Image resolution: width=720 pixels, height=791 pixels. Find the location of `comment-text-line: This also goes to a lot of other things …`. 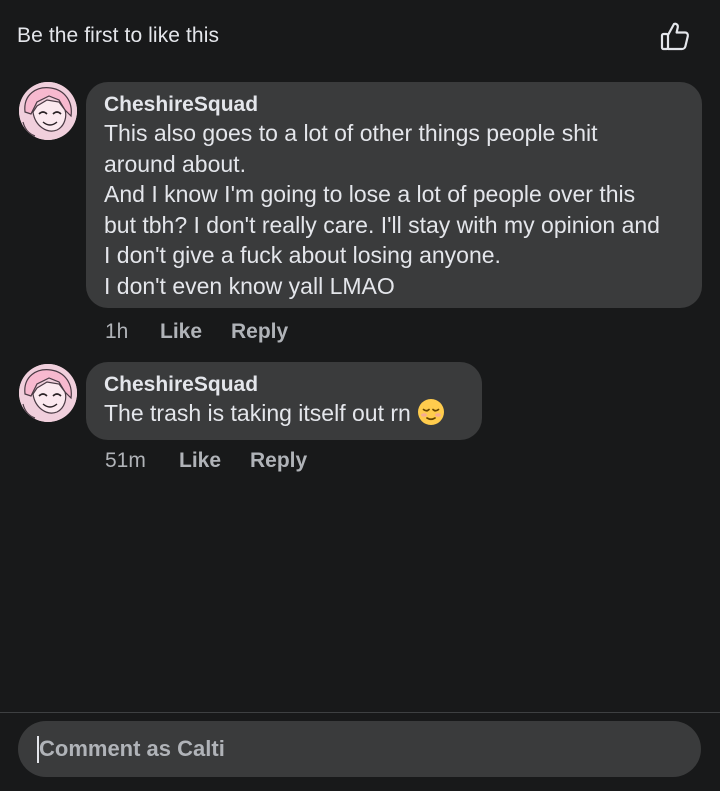

comment-text-line: This also goes to a lot of other things … is located at coordinates (351, 133).